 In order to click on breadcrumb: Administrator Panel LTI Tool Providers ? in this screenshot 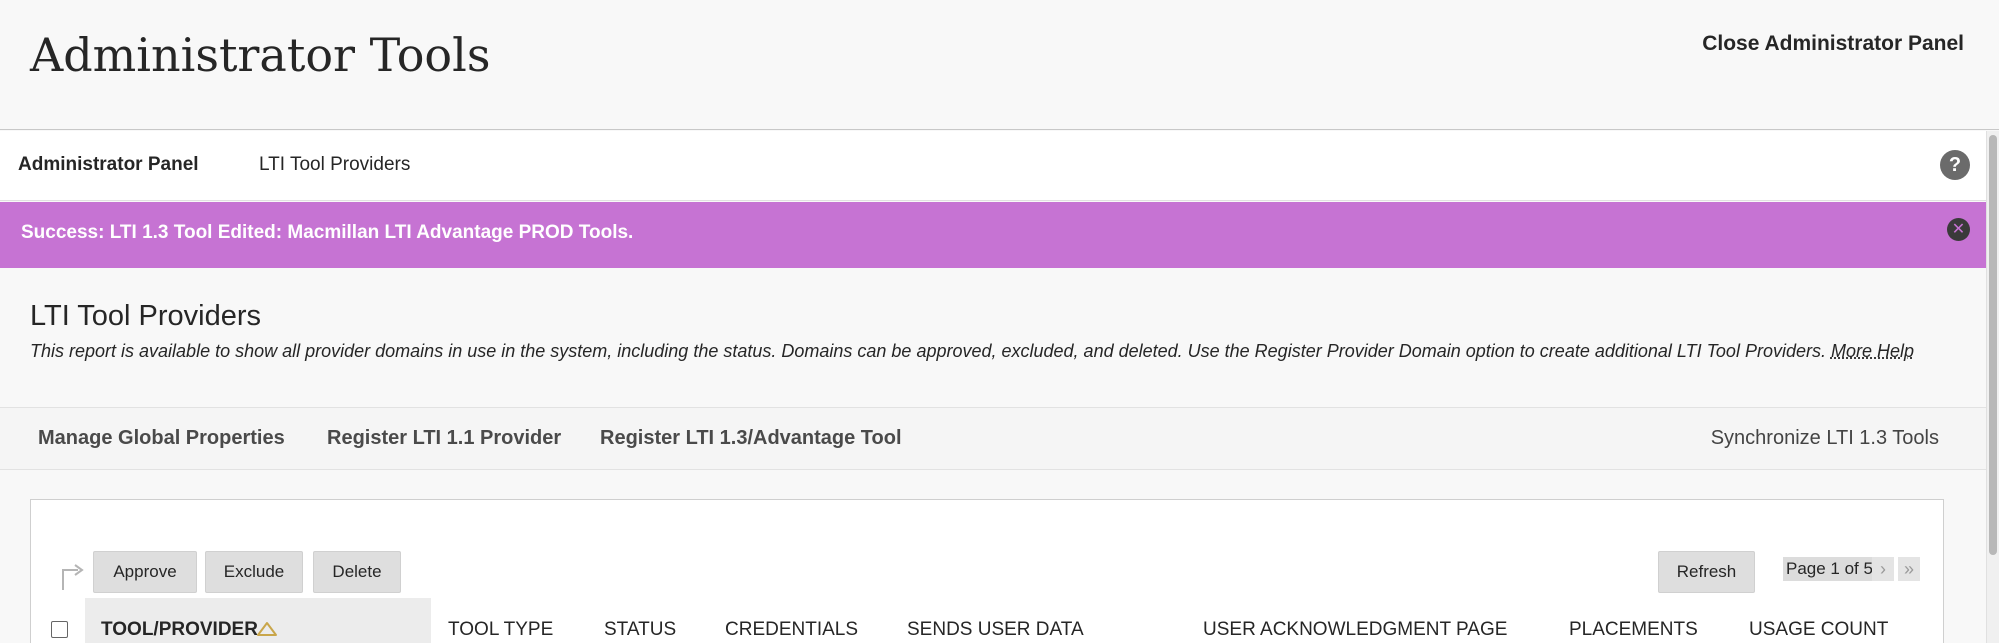, I will do `click(993, 166)`.